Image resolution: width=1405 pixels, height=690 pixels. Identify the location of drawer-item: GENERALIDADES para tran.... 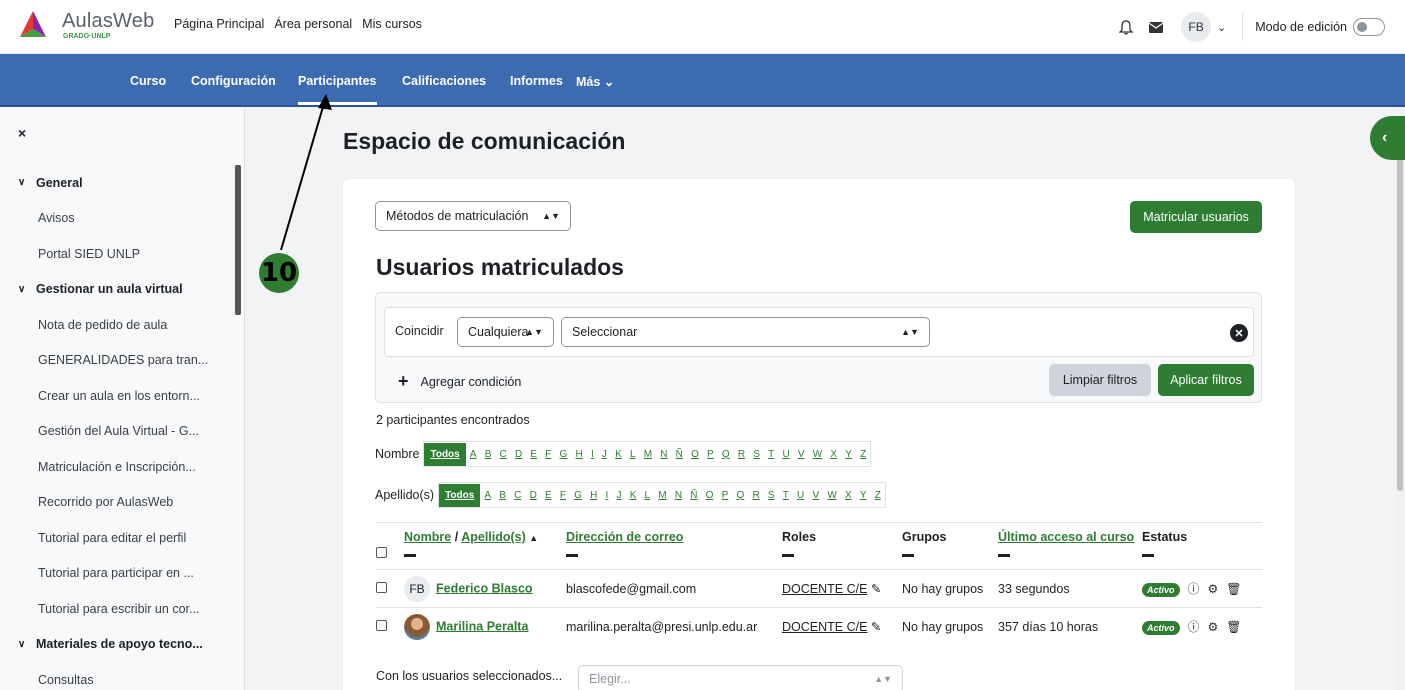
(116, 361).